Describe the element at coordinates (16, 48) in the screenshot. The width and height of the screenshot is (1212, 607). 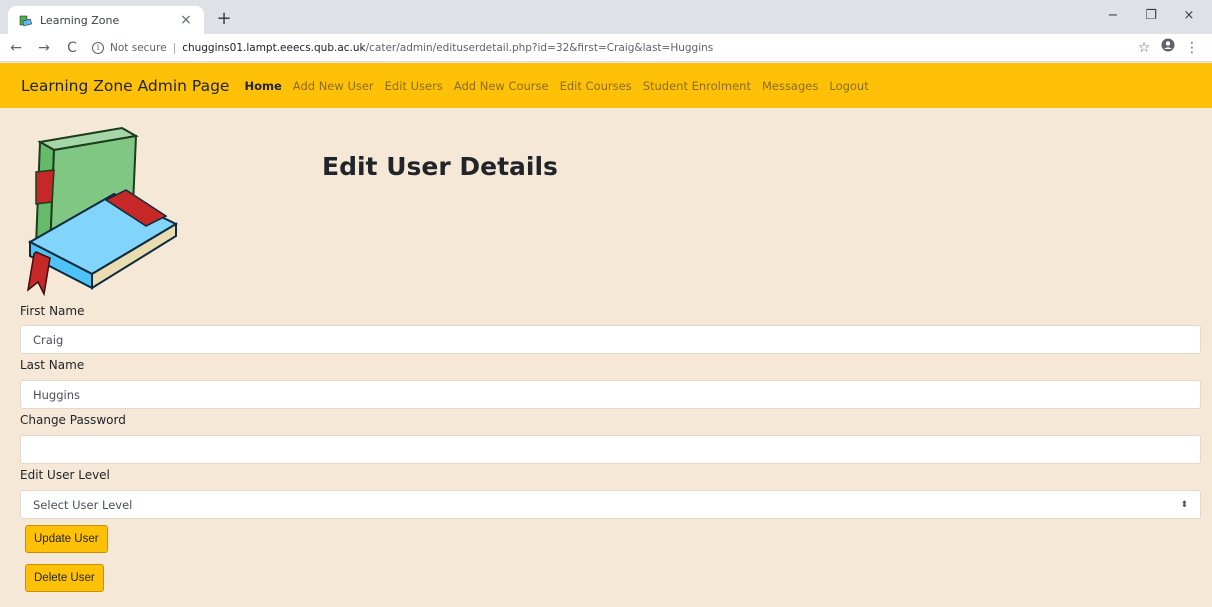
I see `back-icon: ←` at that location.